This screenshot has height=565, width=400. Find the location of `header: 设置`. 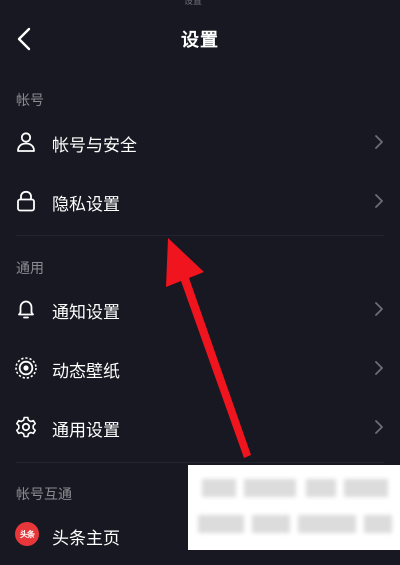

header: 设置 is located at coordinates (200, 39).